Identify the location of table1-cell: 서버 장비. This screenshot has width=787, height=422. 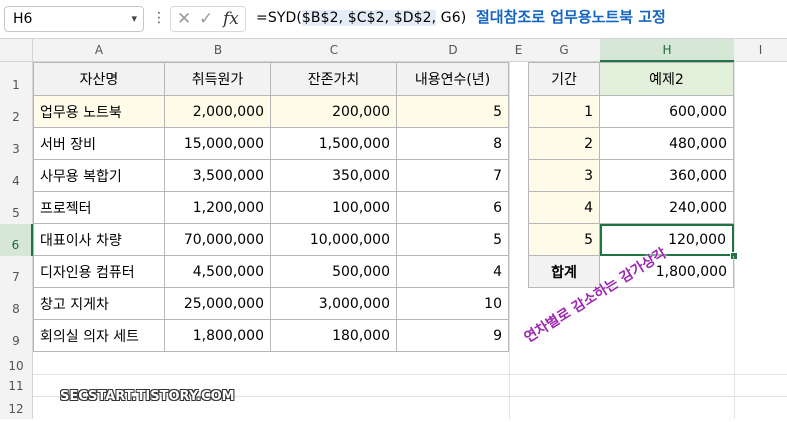
(99, 144).